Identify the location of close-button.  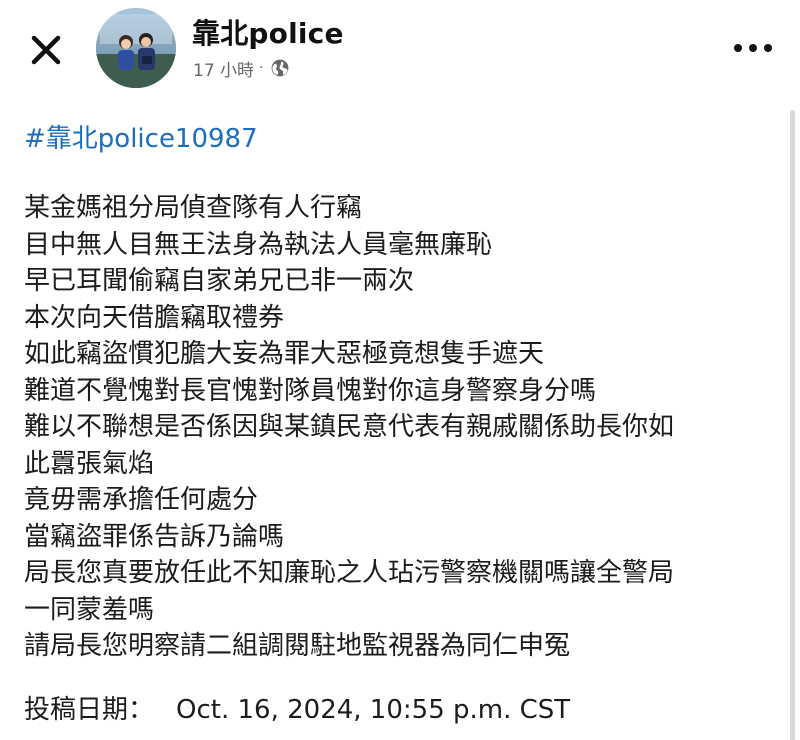
(46, 50).